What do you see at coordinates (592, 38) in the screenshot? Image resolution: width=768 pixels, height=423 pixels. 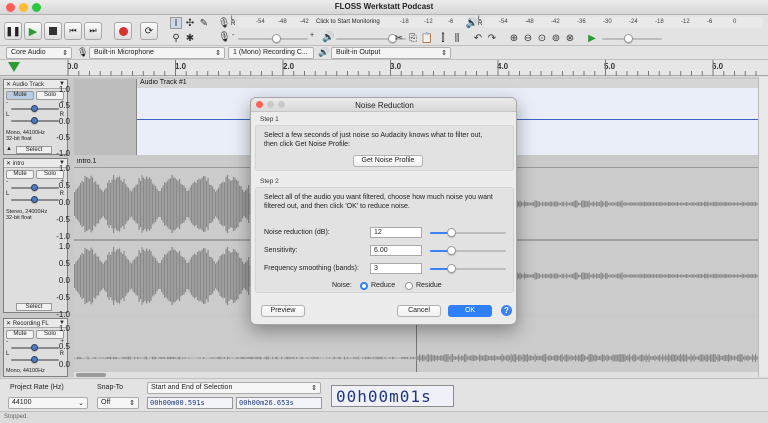 I see `play-at-speed-button: ▶` at bounding box center [592, 38].